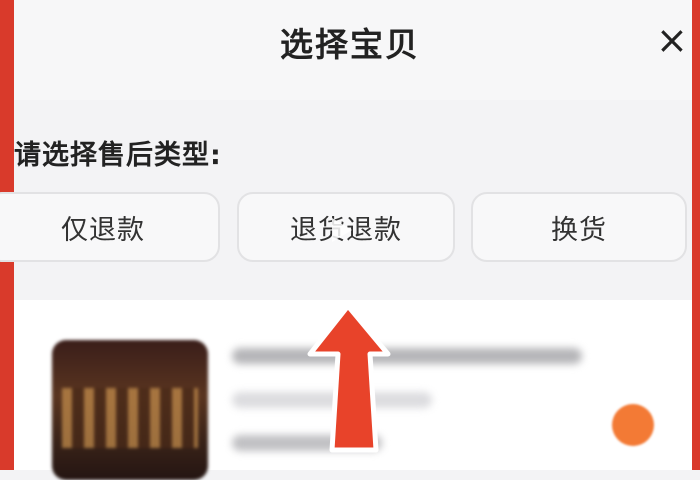 The image size is (700, 480). What do you see at coordinates (672, 40) in the screenshot?
I see `close-icon: ×` at bounding box center [672, 40].